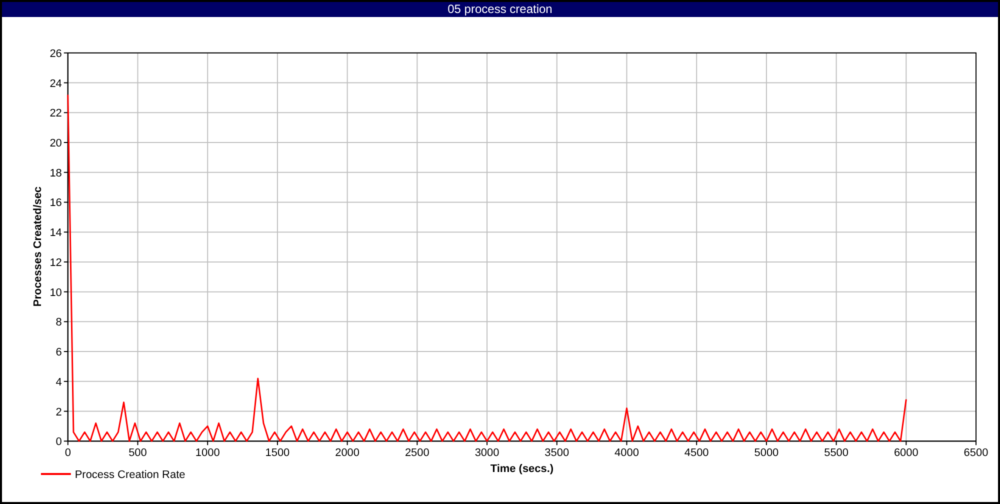  What do you see at coordinates (56, 54) in the screenshot?
I see `tick-label: 26` at bounding box center [56, 54].